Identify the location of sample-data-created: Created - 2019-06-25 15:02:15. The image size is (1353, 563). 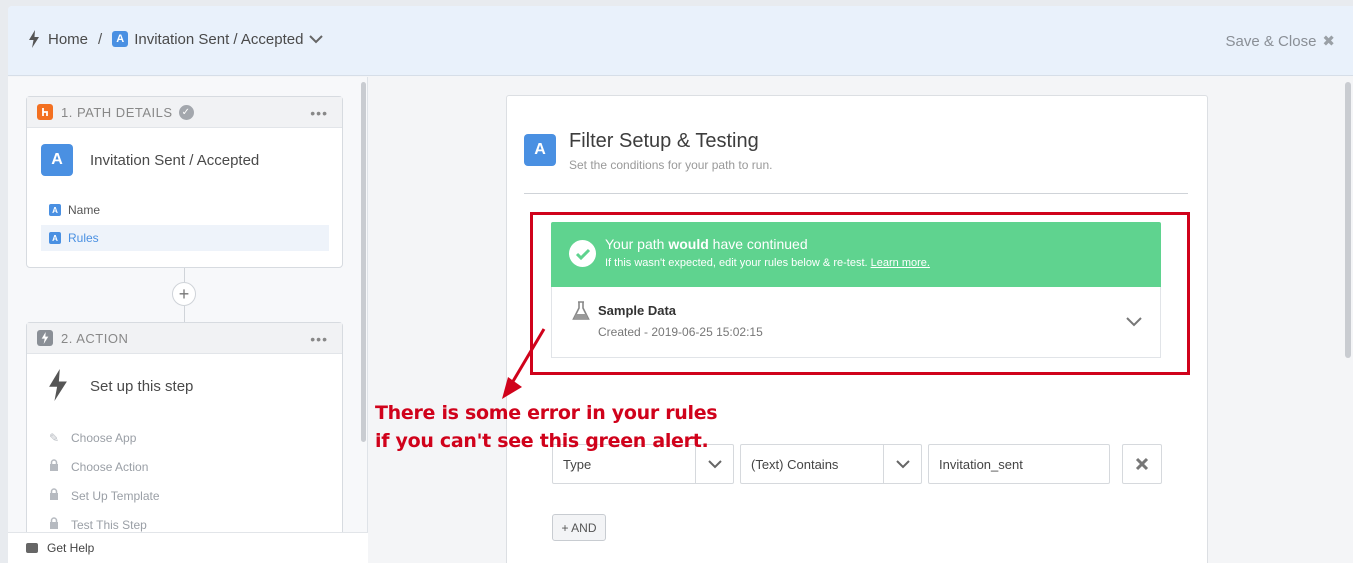
(680, 332).